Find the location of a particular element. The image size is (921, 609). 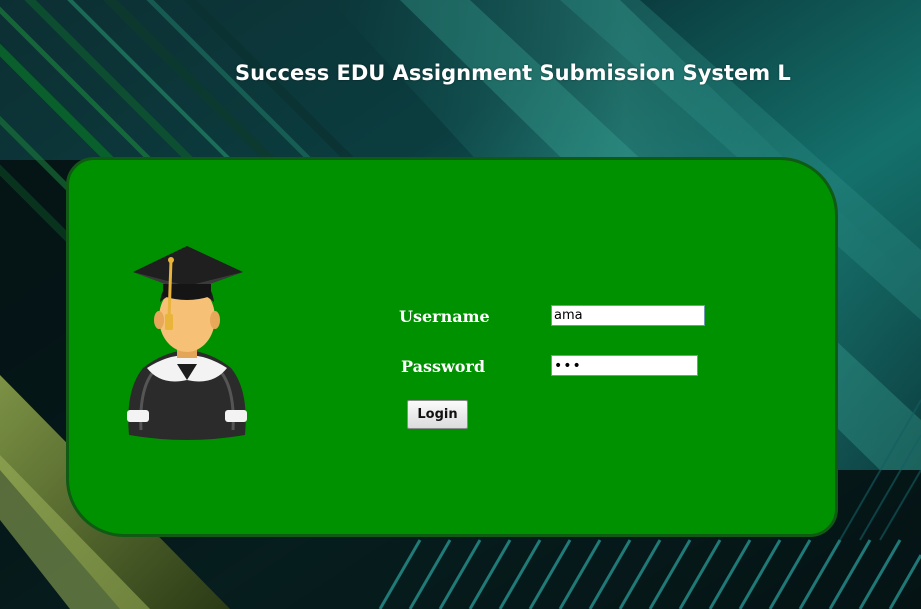

graduate-avatar-icon is located at coordinates (187, 343).